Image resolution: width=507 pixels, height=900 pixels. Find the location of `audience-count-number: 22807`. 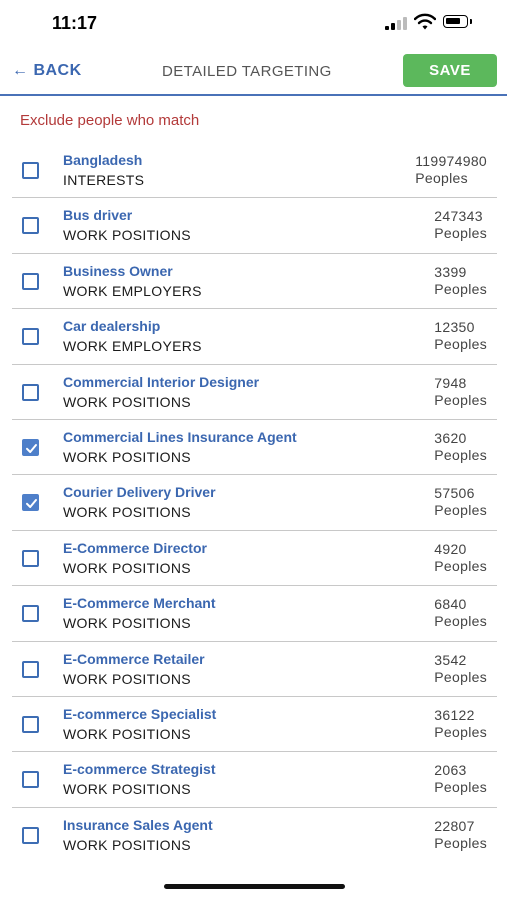

audience-count-number: 22807 is located at coordinates (454, 825).